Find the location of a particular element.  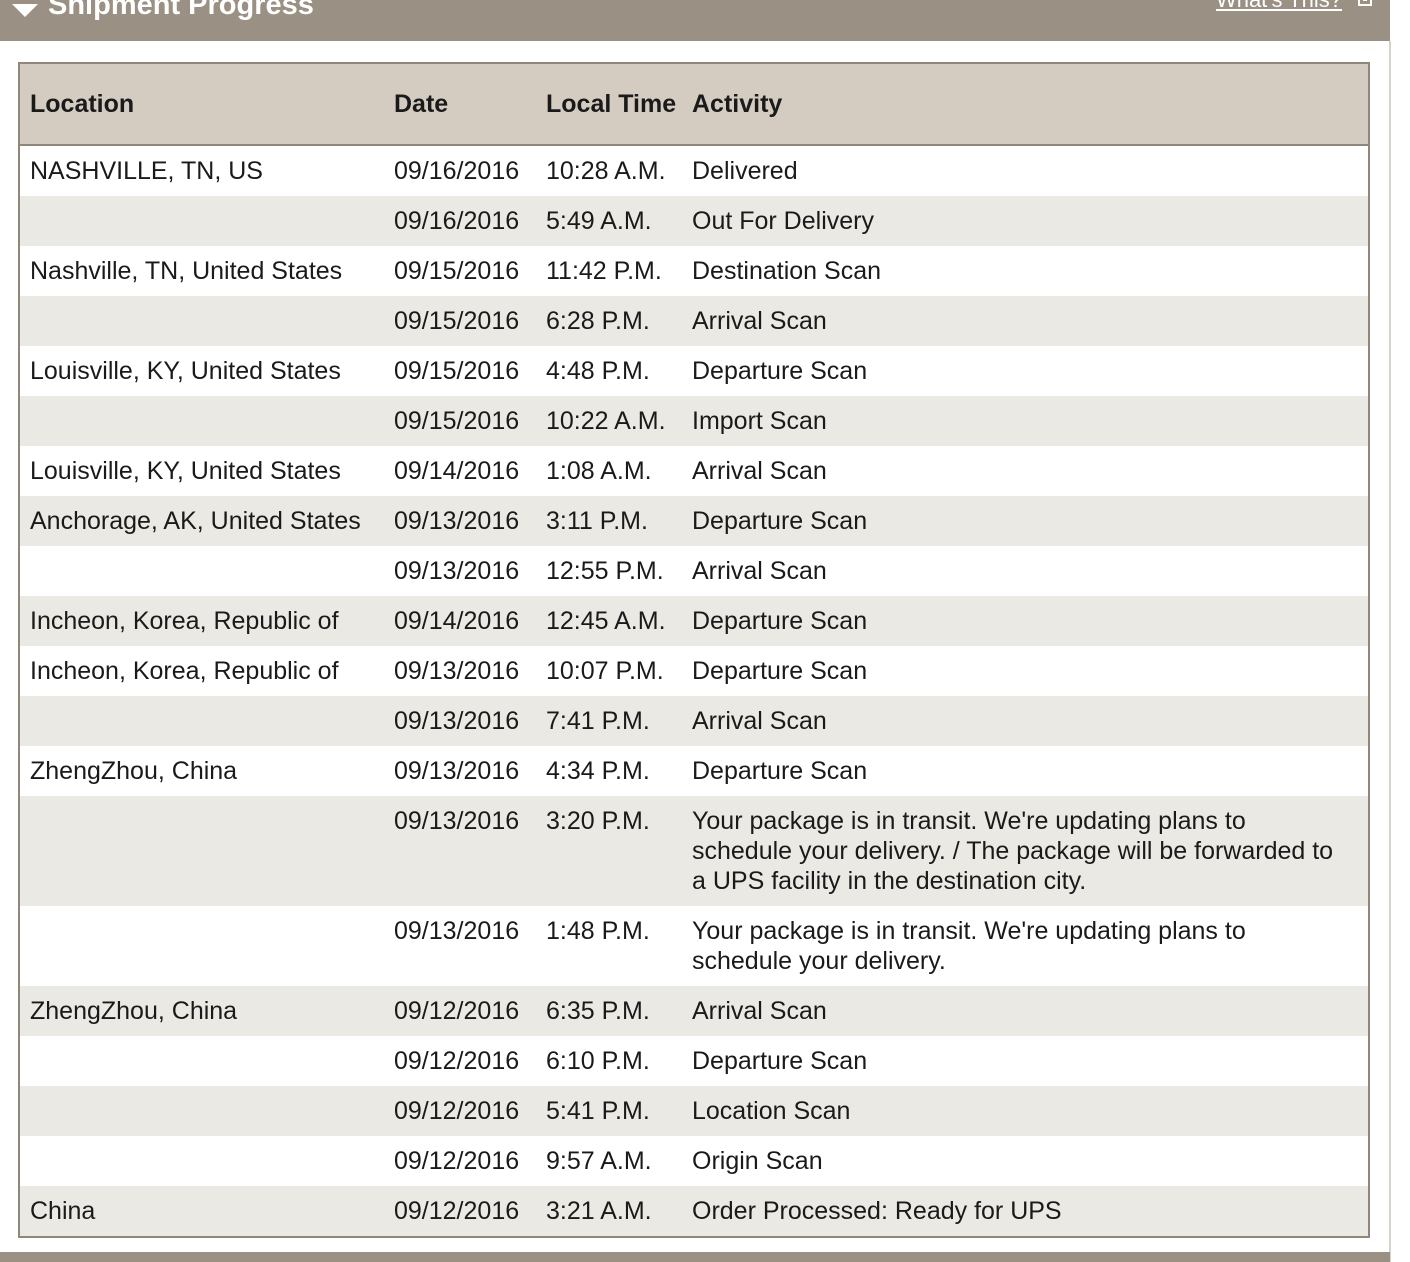

cell-local-time: 1:48 P.M. is located at coordinates (609, 946).